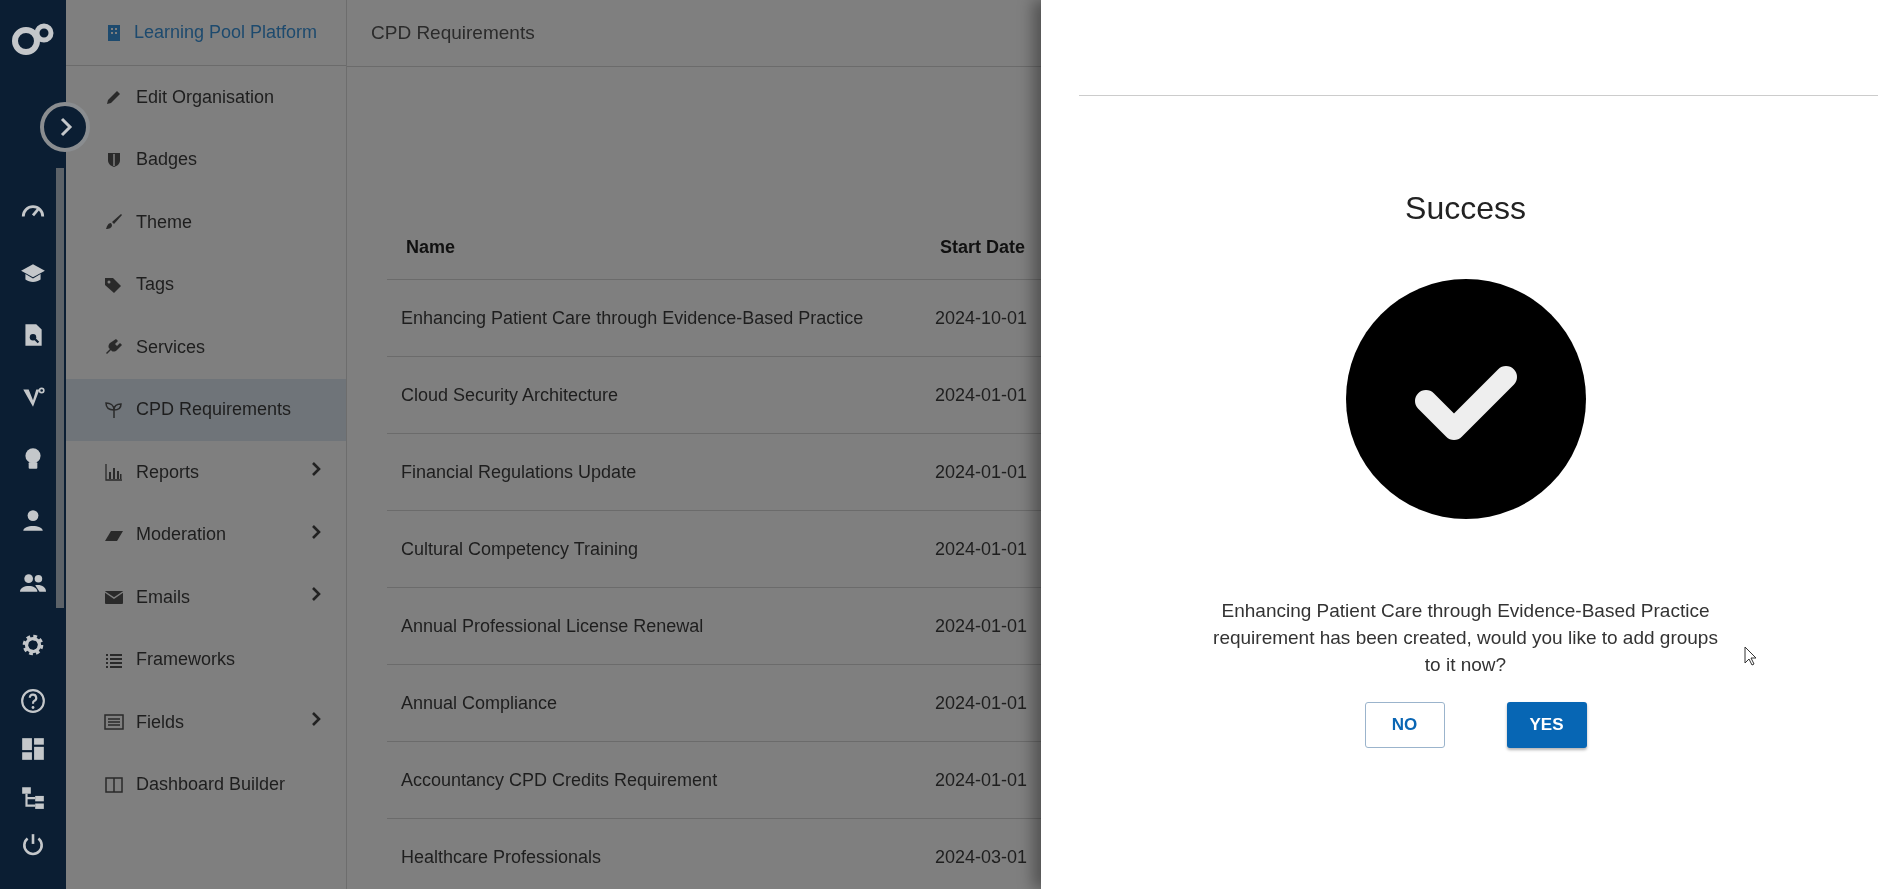 Image resolution: width=1890 pixels, height=889 pixels. What do you see at coordinates (206, 597) in the screenshot?
I see `sidebar-item: Emails` at bounding box center [206, 597].